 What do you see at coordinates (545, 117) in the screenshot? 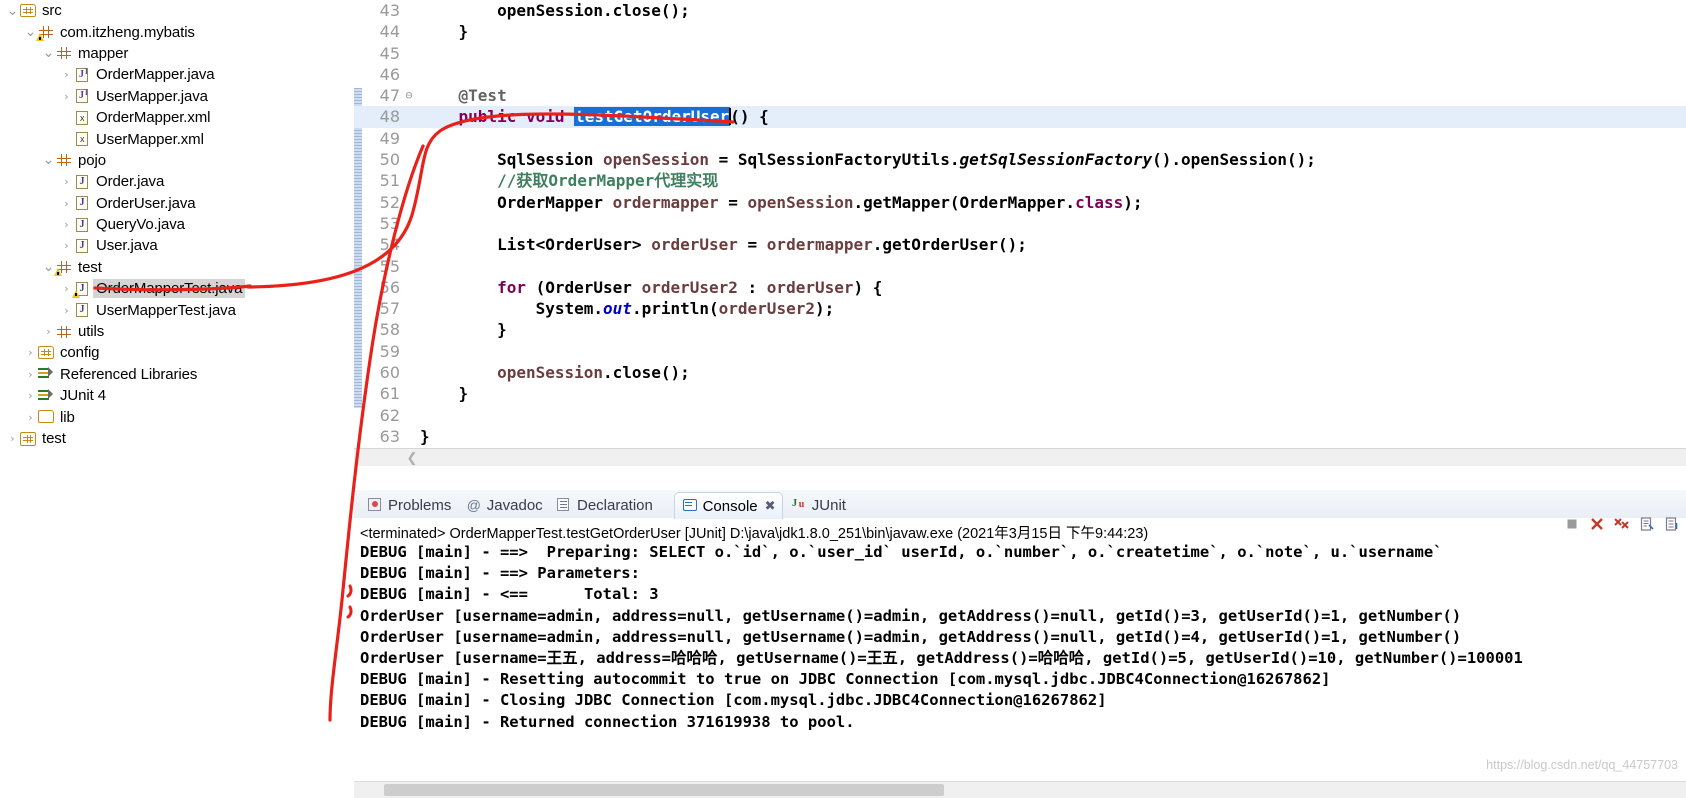
I see `code-token: void` at bounding box center [545, 117].